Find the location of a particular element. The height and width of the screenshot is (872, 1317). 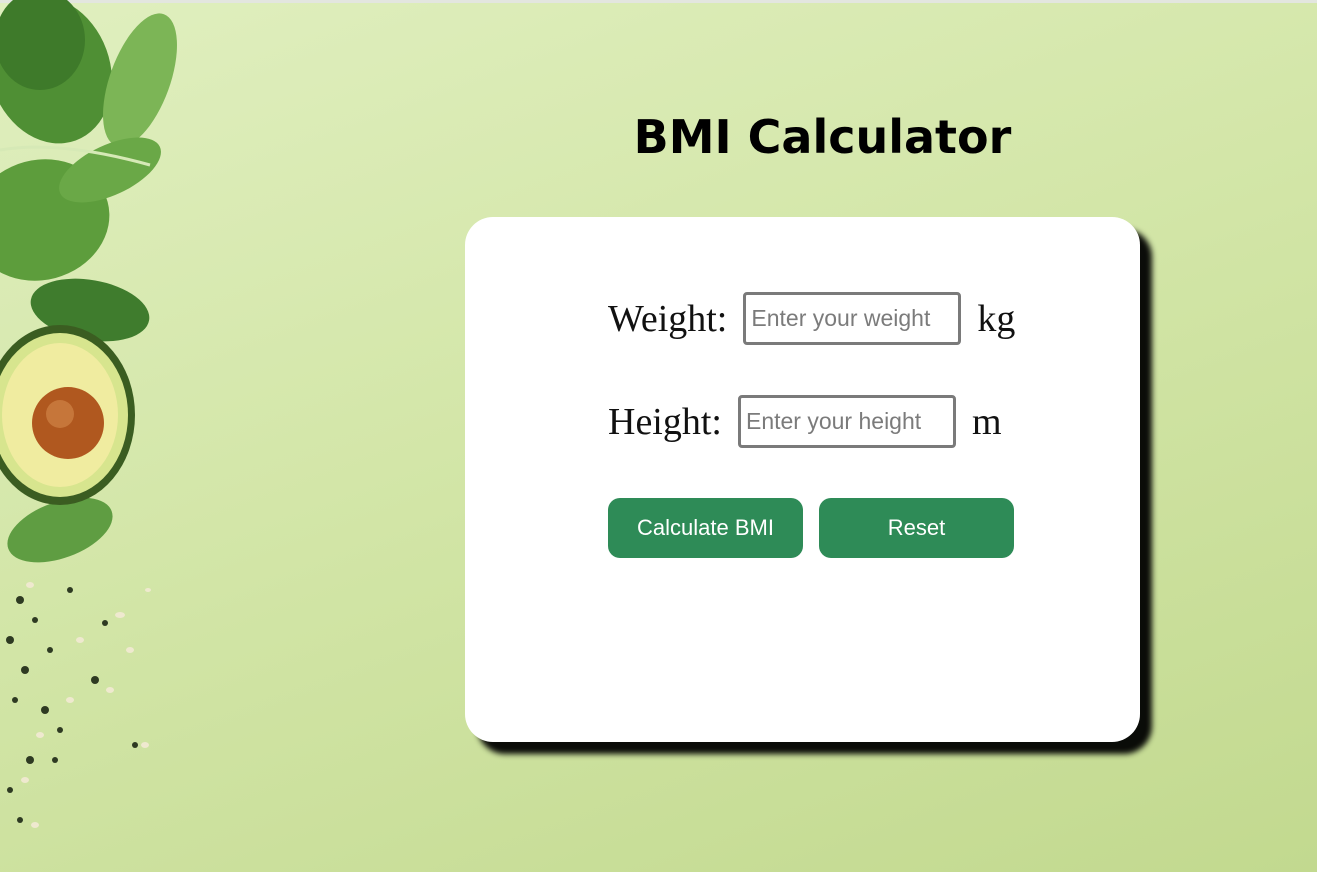

reset-button: Reset is located at coordinates (916, 528).